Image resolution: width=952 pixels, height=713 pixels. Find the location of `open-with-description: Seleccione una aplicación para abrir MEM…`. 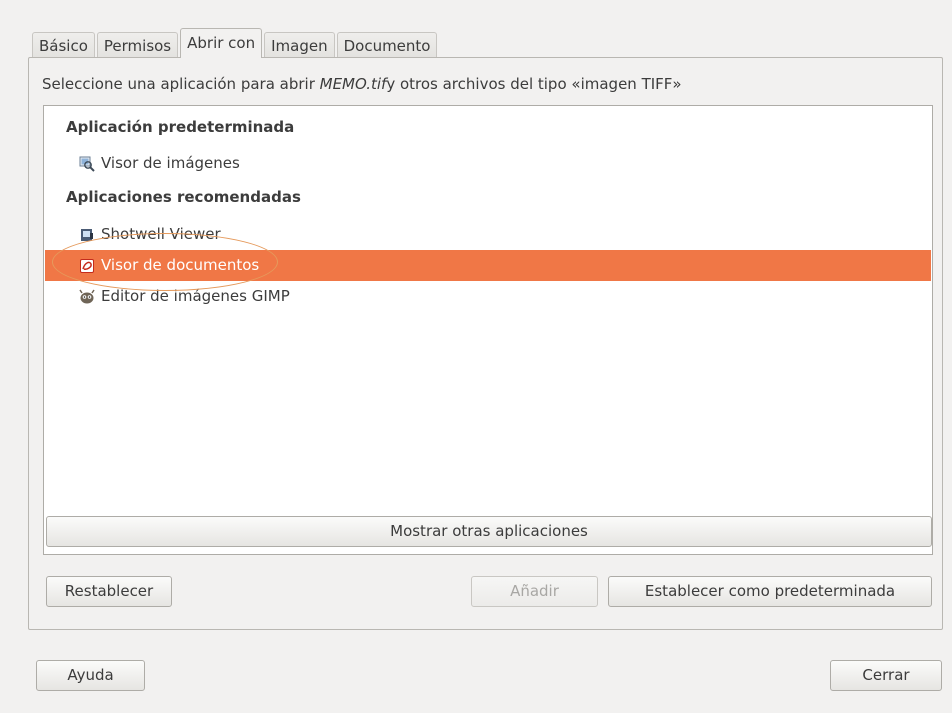

open-with-description: Seleccione una aplicación para abrir MEM… is located at coordinates (362, 84).